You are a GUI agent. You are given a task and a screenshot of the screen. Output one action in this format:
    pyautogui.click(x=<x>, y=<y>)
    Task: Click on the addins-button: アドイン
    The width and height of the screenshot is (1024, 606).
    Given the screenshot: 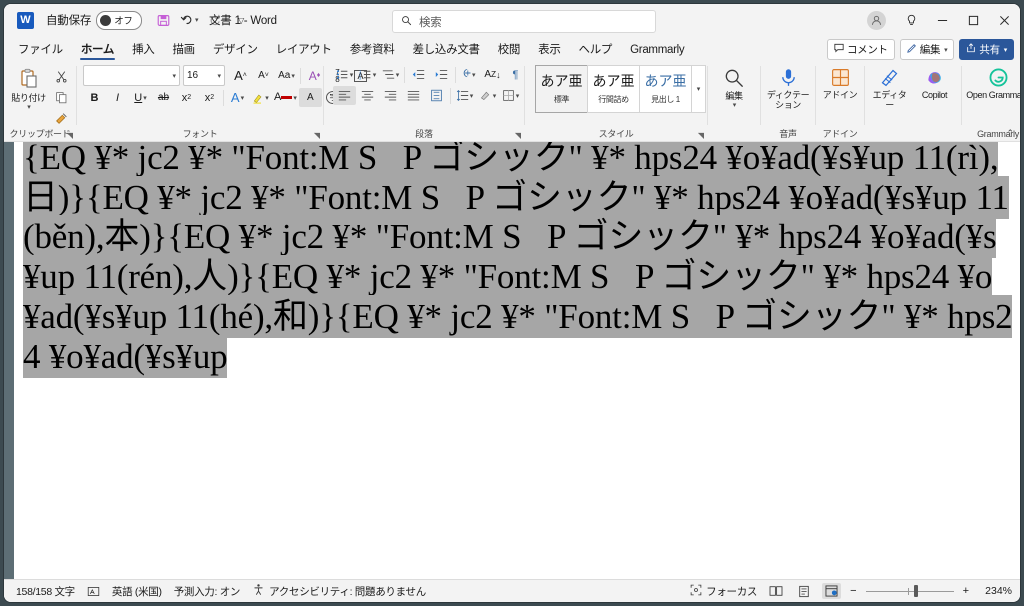 What is the action you would take?
    pyautogui.click(x=840, y=82)
    